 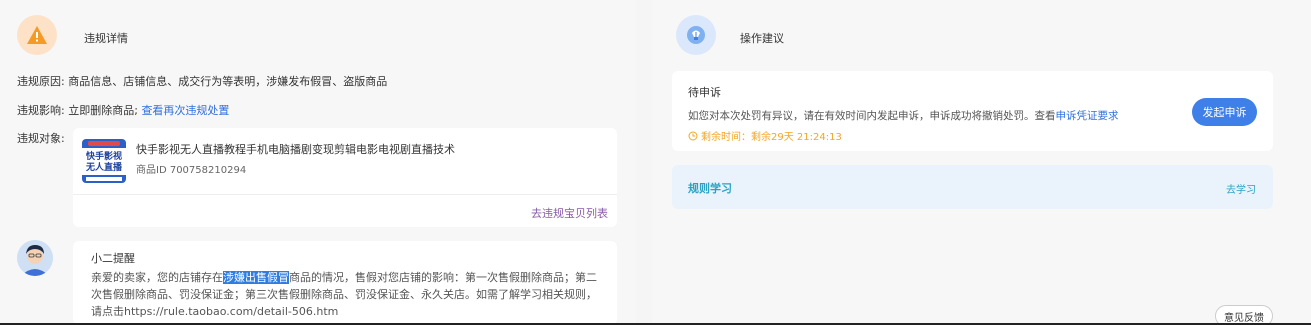 I want to click on thumb-text-1: 快手影视, so click(x=104, y=156).